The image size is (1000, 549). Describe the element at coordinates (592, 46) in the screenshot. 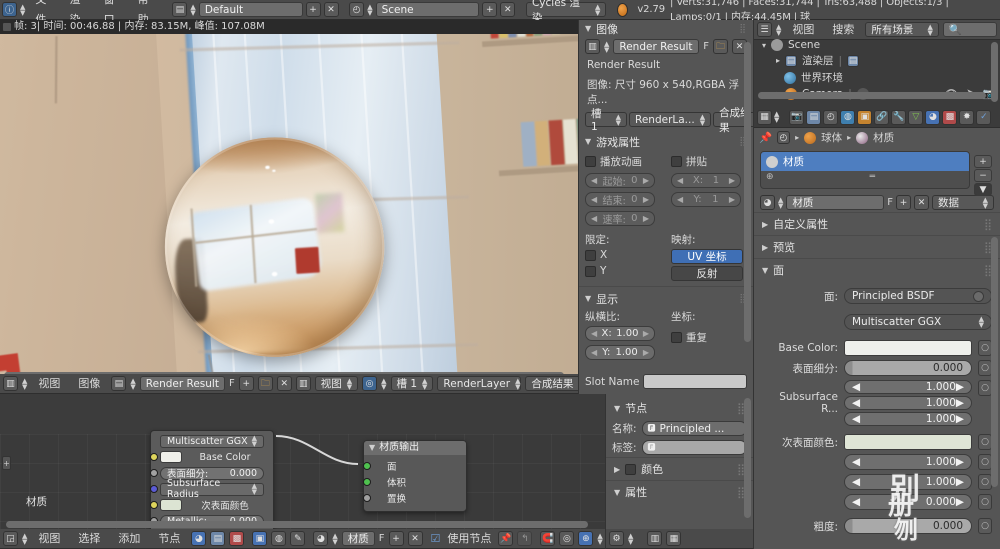

I see `image-datablock-icon: ▥` at that location.